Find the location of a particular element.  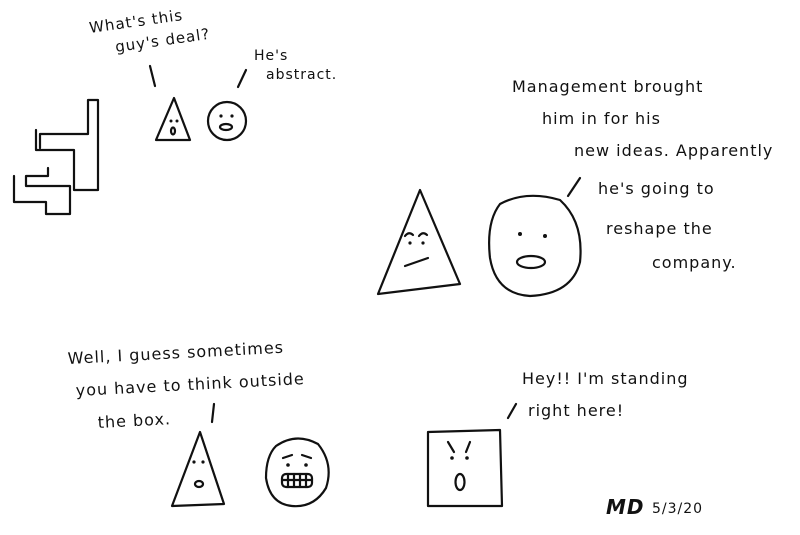

circle-speech-line-5: reshape the is located at coordinates (659, 228).